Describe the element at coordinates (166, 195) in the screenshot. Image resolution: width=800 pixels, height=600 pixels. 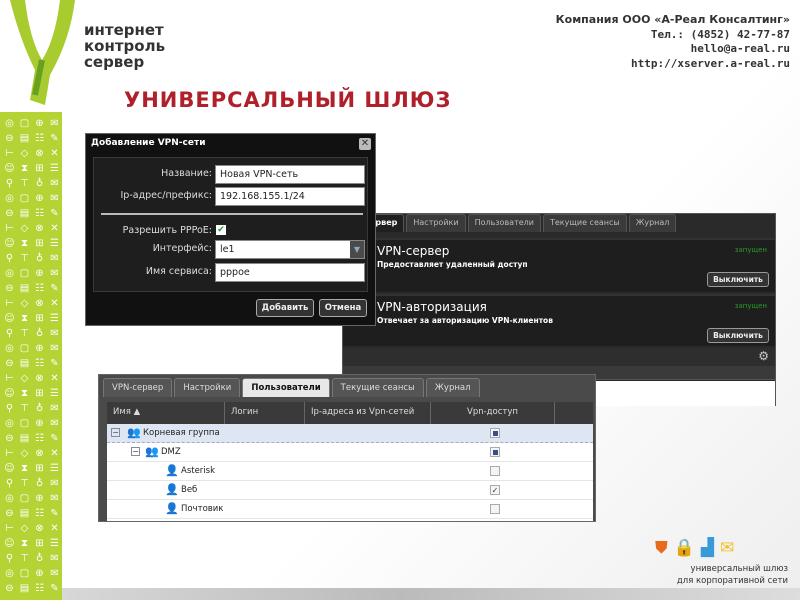
I see `ip-prefix-label: Ip-адрес/префикс:` at that location.